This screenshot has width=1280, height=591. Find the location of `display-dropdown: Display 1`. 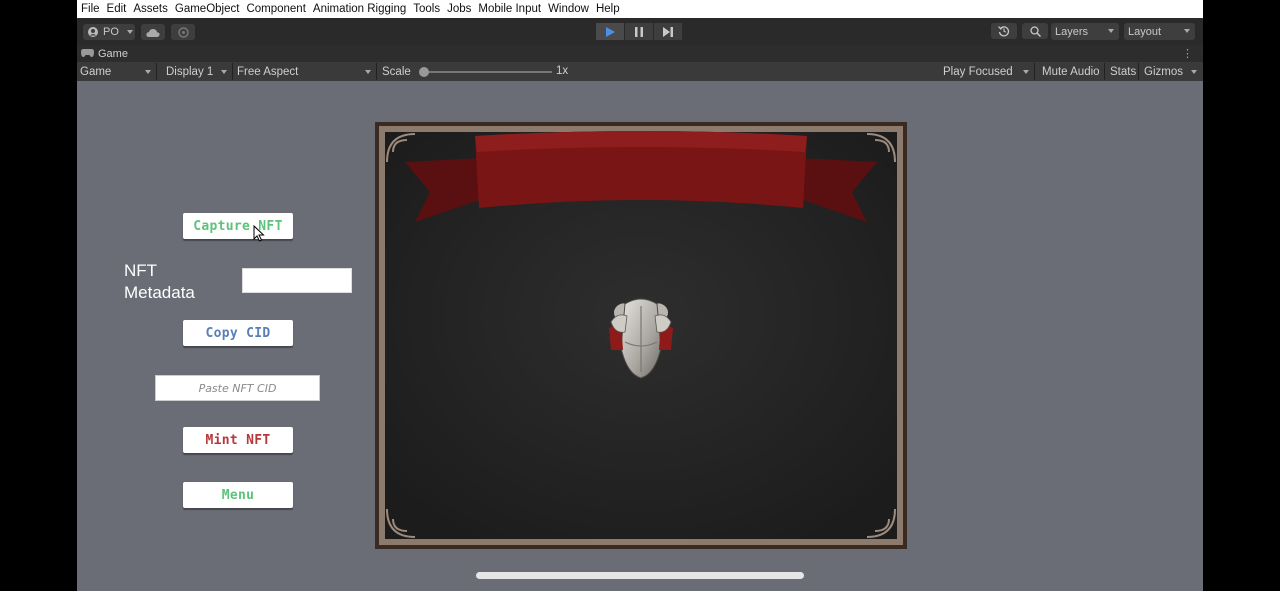

display-dropdown: Display 1 is located at coordinates (198, 71).